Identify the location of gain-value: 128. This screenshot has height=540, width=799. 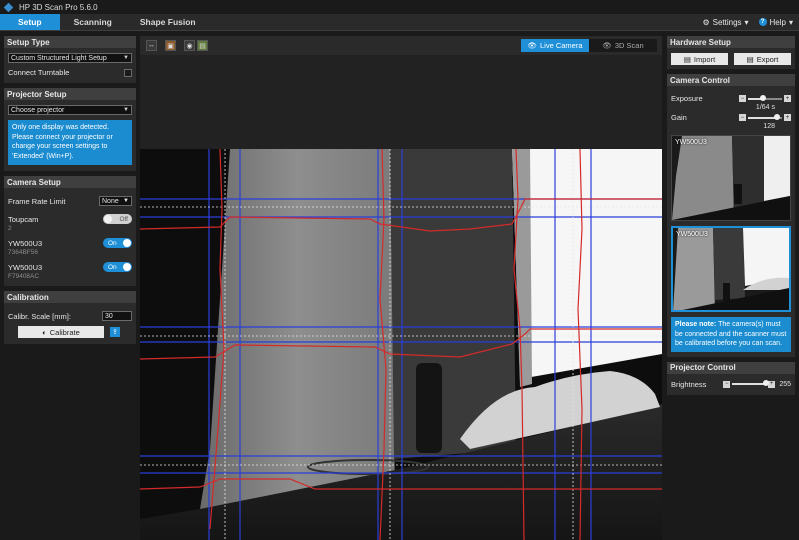
(769, 126).